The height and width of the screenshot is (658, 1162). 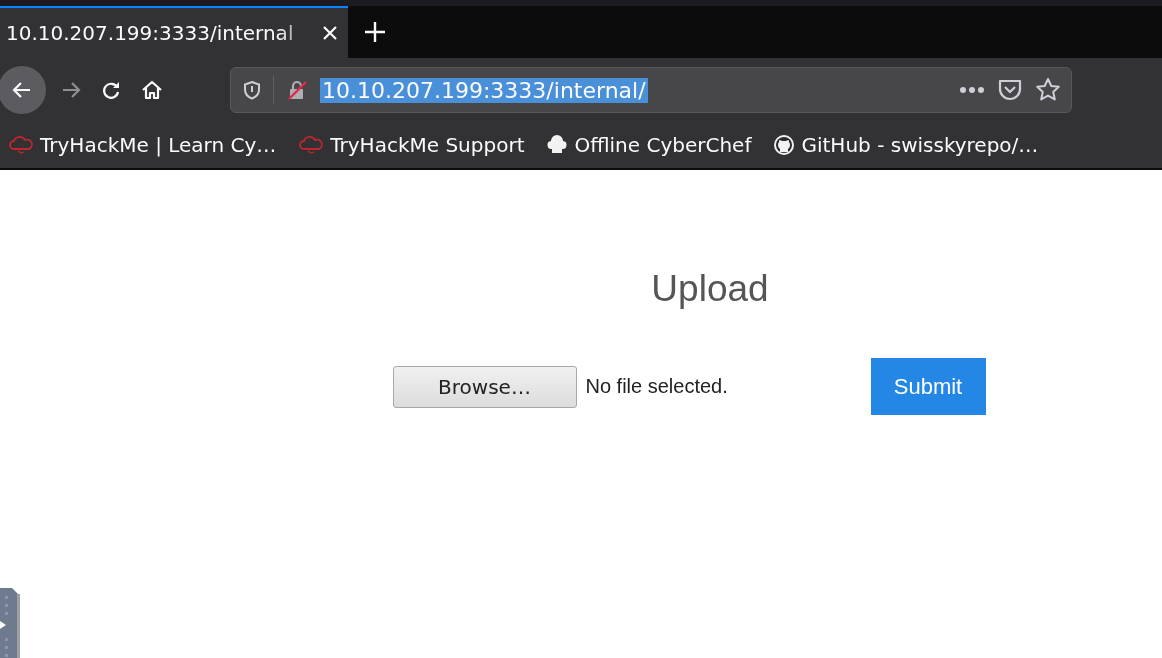 What do you see at coordinates (1010, 90) in the screenshot?
I see `pocket-icon` at bounding box center [1010, 90].